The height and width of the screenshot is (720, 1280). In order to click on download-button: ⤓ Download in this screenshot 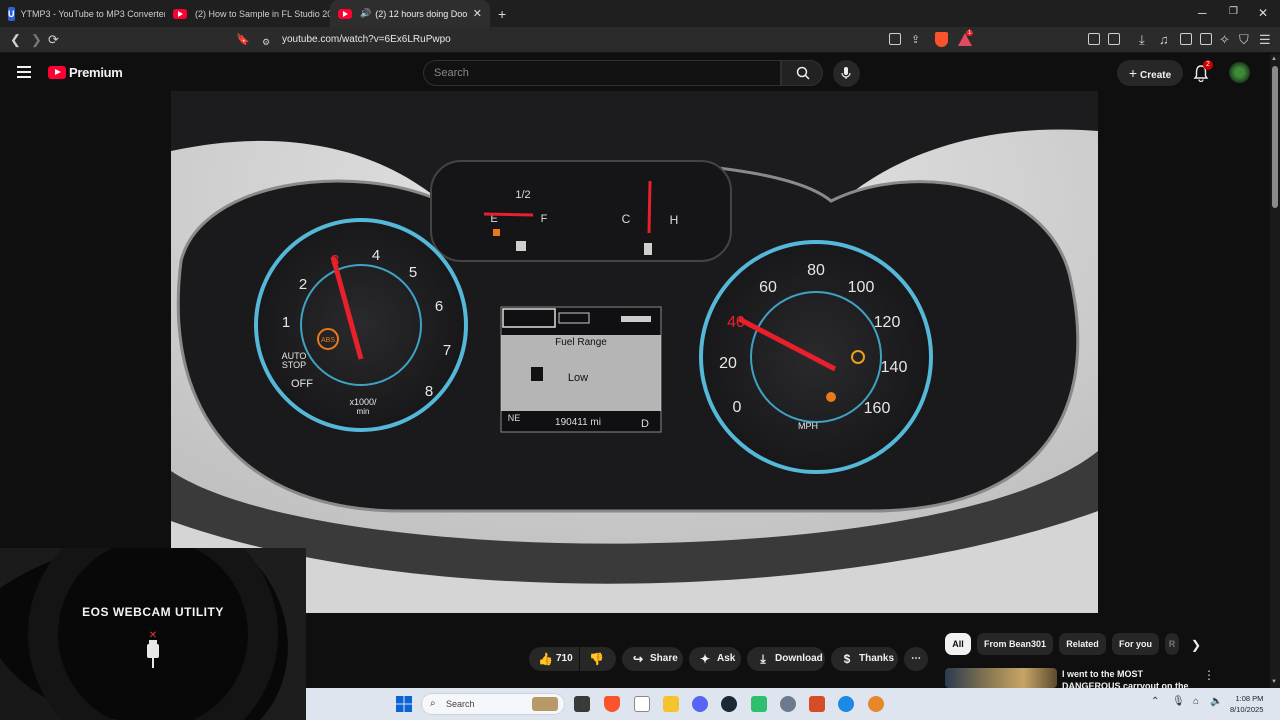, I will do `click(786, 659)`.